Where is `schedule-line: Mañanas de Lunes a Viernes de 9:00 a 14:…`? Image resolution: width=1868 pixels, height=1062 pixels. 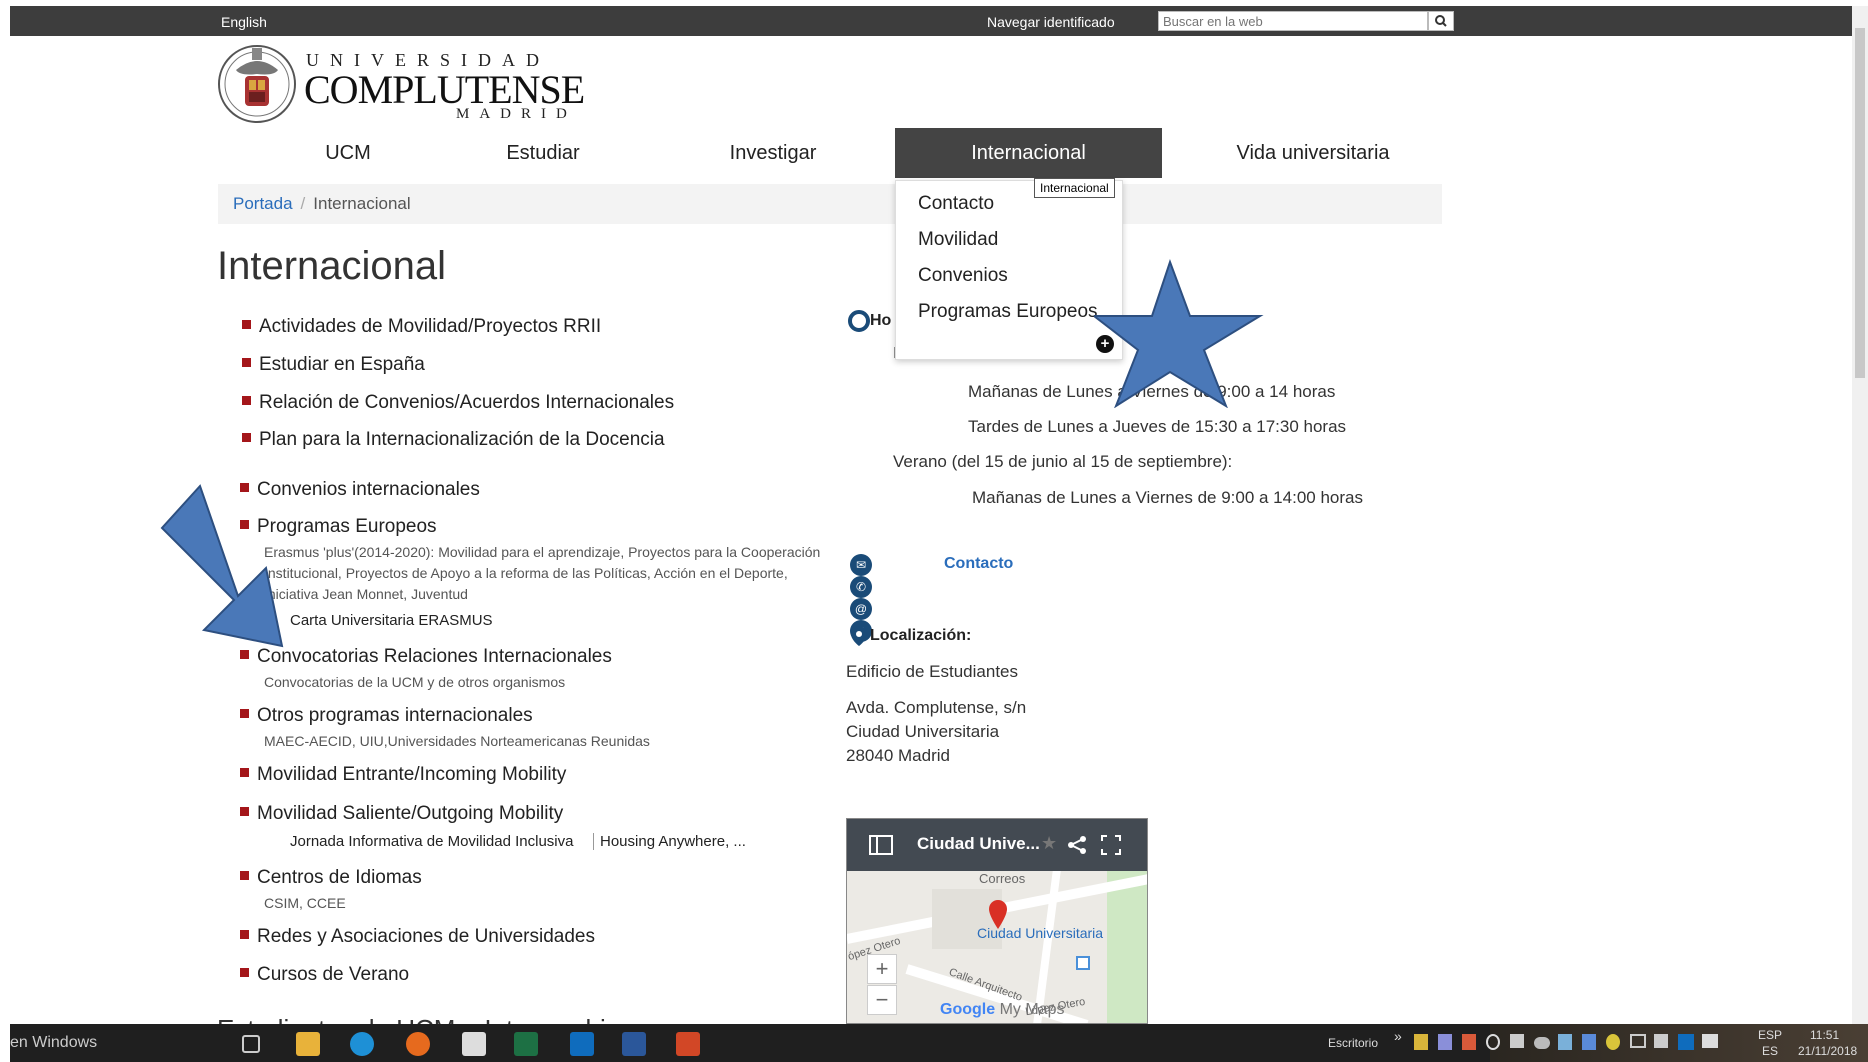 schedule-line: Mañanas de Lunes a Viernes de 9:00 a 14:… is located at coordinates (1167, 497).